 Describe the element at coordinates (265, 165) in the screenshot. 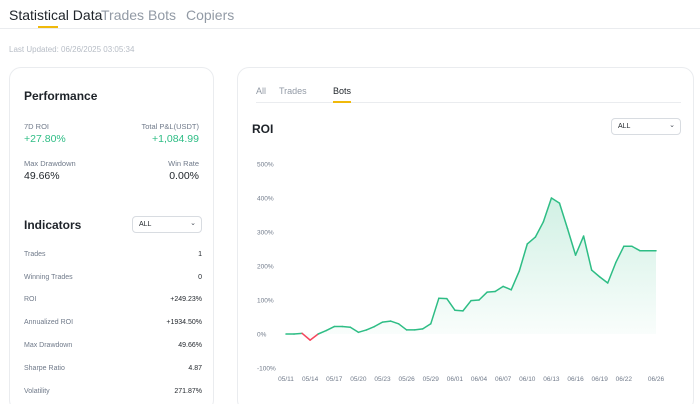

I see `y-tick-label: 500%` at that location.